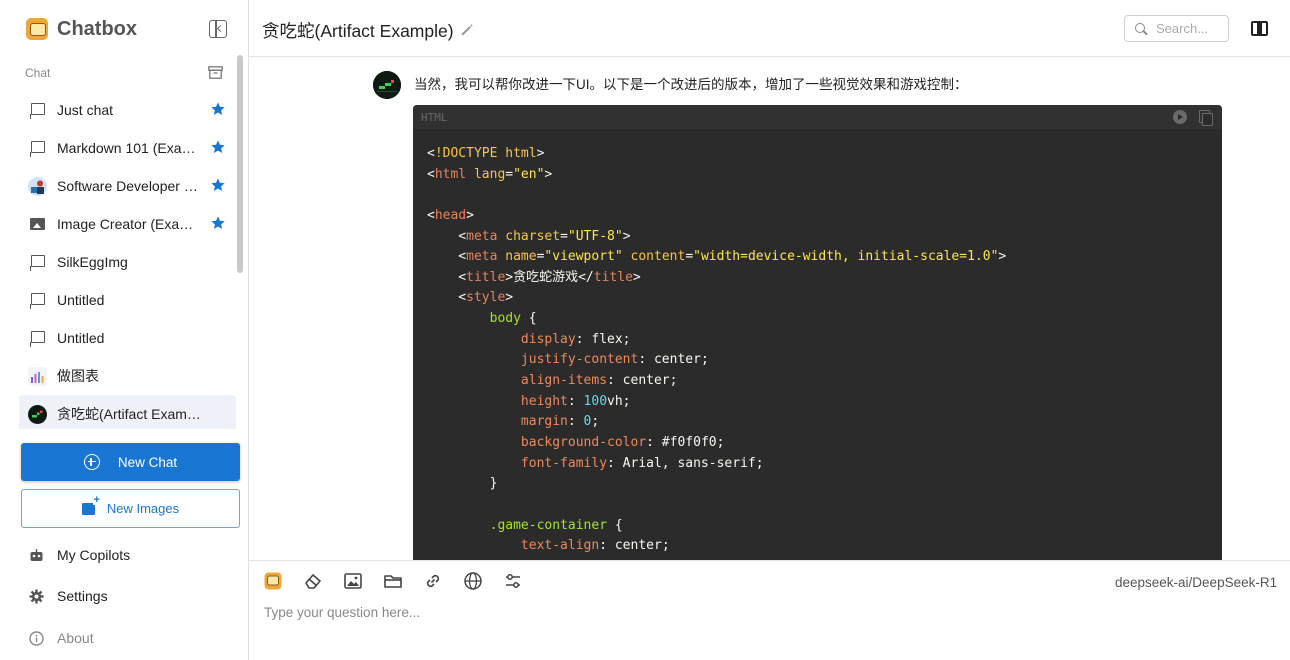 The width and height of the screenshot is (1290, 660). What do you see at coordinates (529, 174) in the screenshot?
I see `code-token: "en"` at bounding box center [529, 174].